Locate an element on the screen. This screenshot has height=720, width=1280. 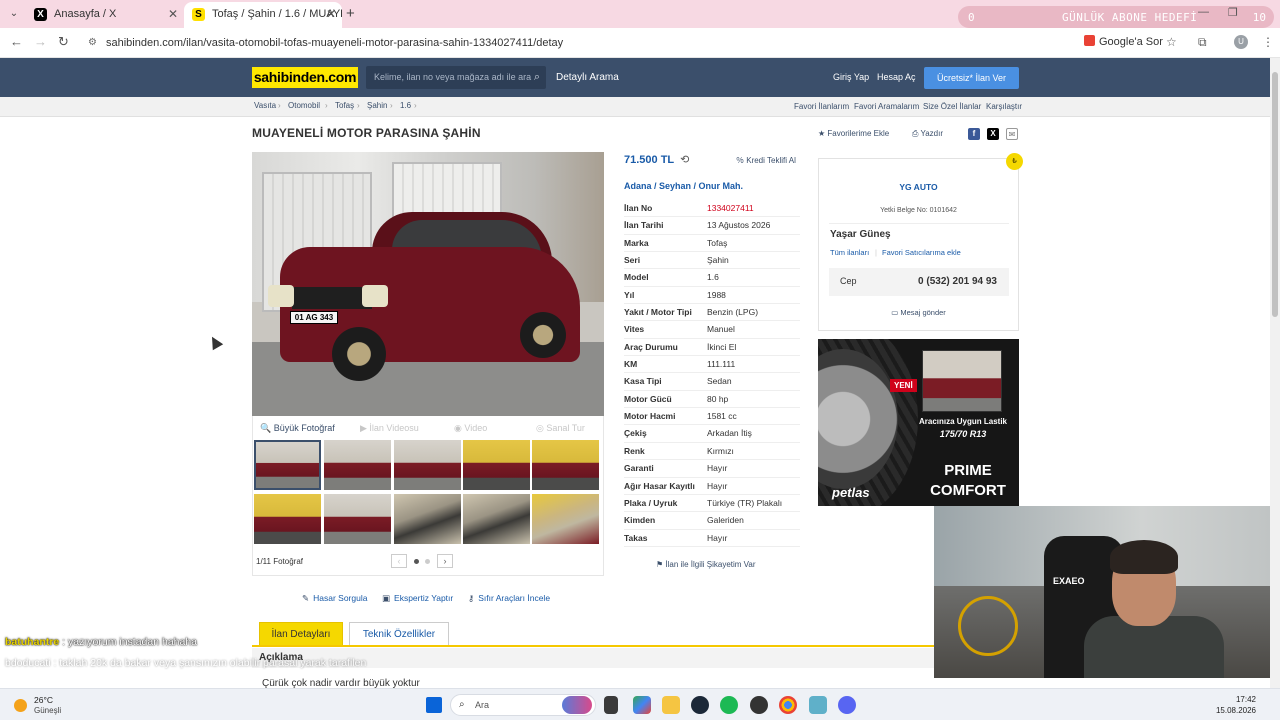
task-view-icon is located at coordinates (611, 705).